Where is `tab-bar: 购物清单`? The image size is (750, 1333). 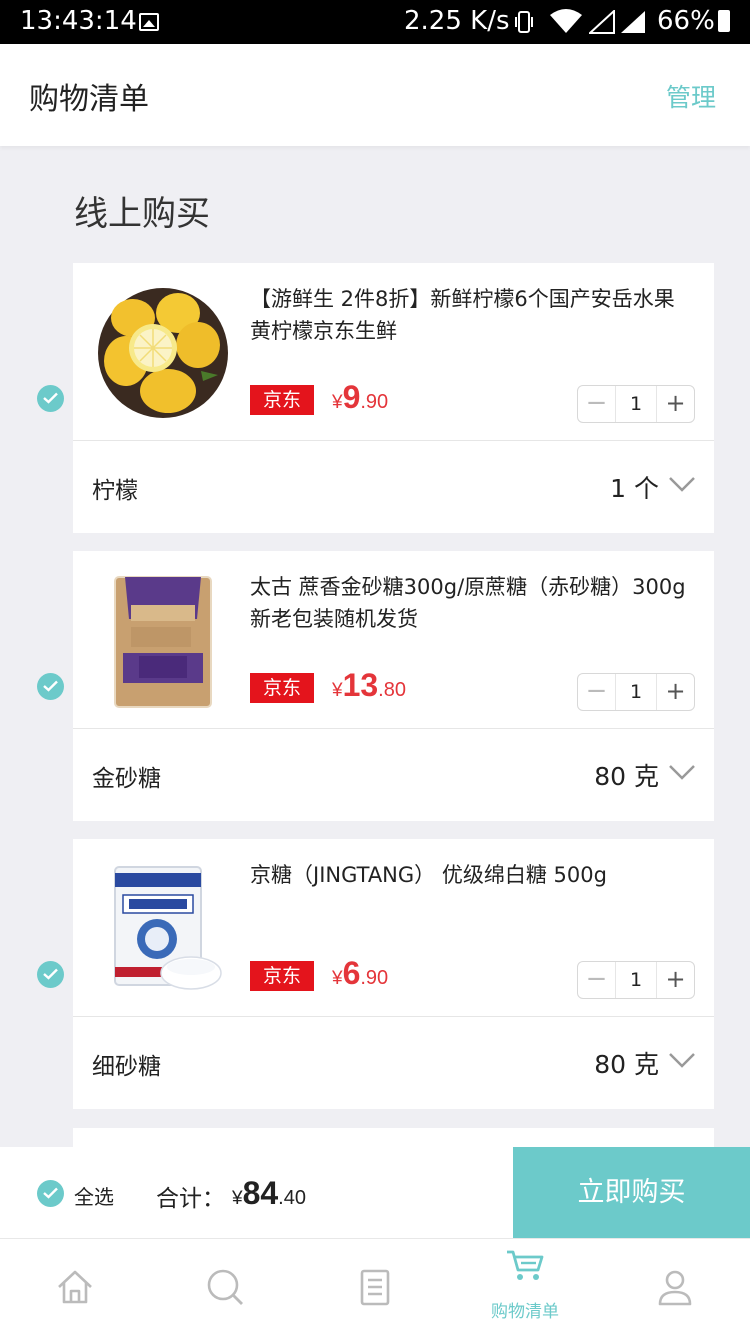 tab-bar: 购物清单 is located at coordinates (375, 1285).